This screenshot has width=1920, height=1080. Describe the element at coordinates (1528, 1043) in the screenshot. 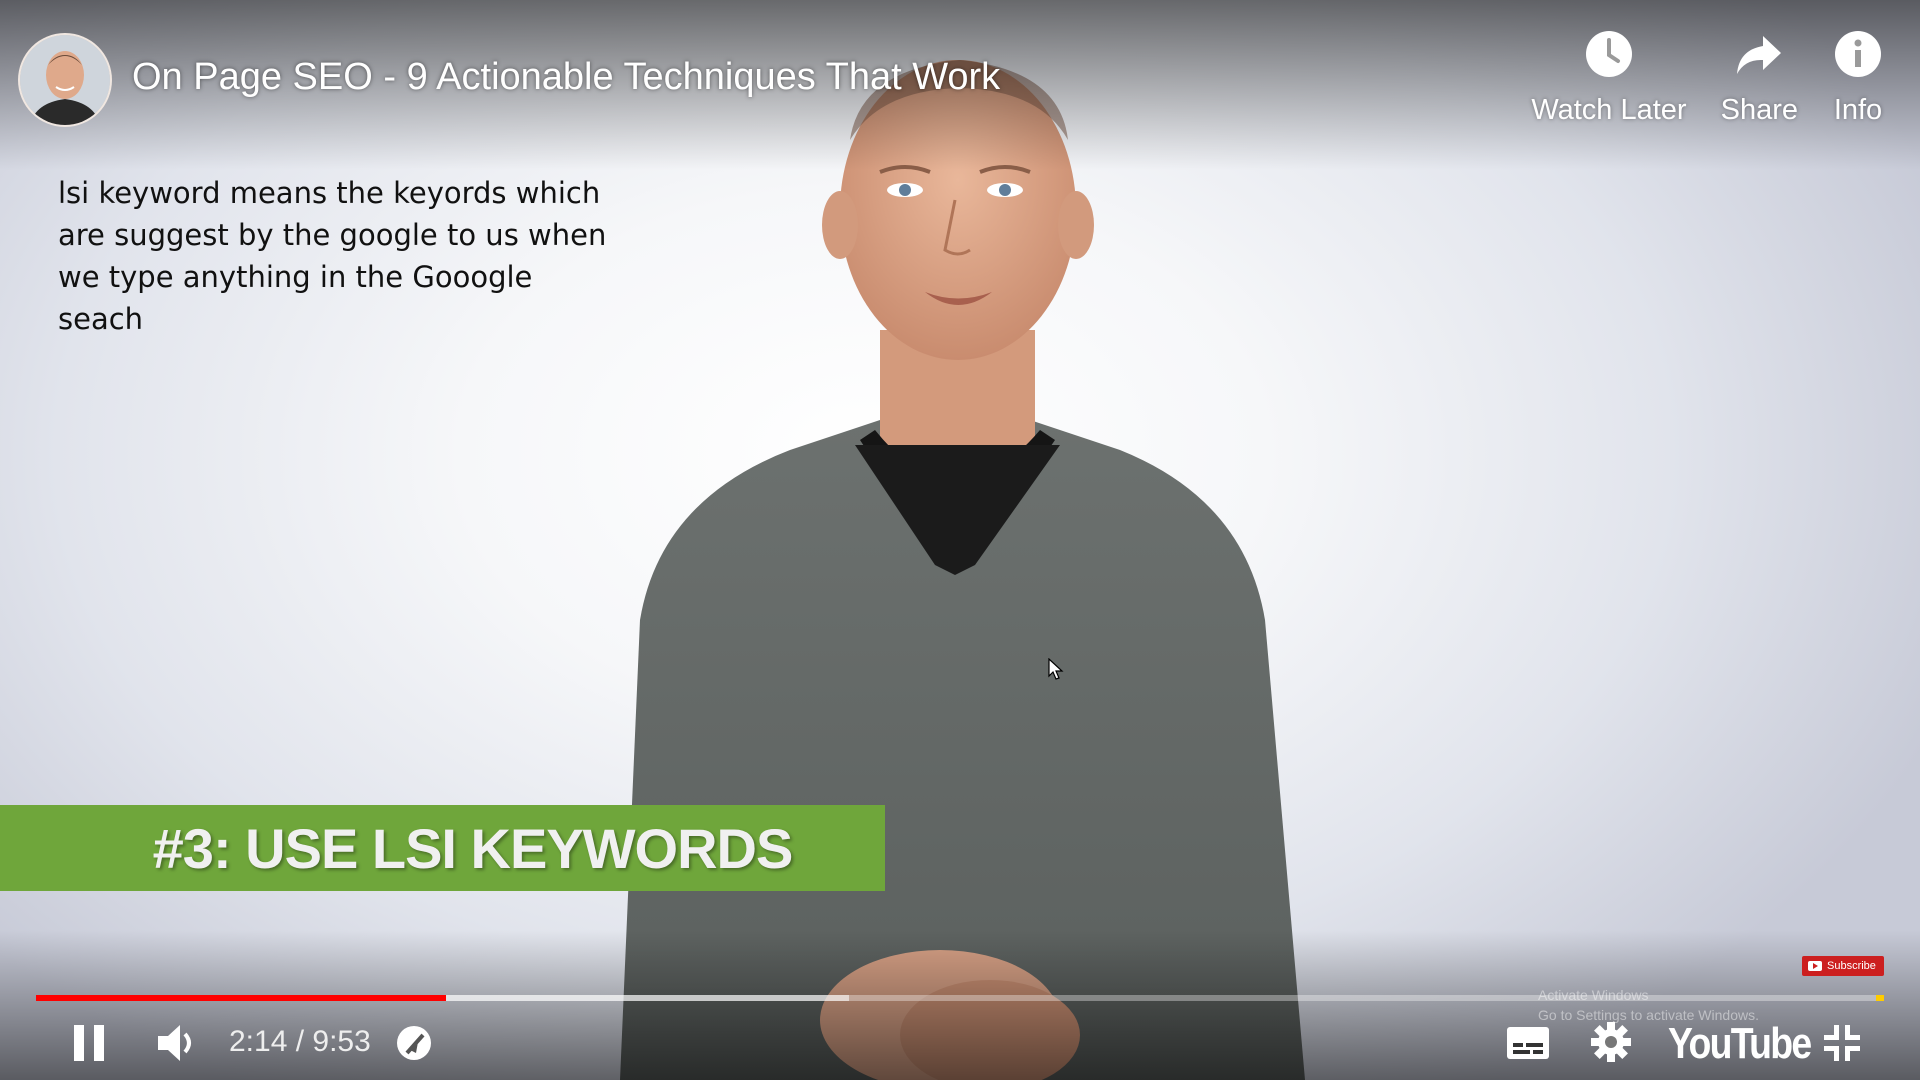

I see `captions-icon` at that location.